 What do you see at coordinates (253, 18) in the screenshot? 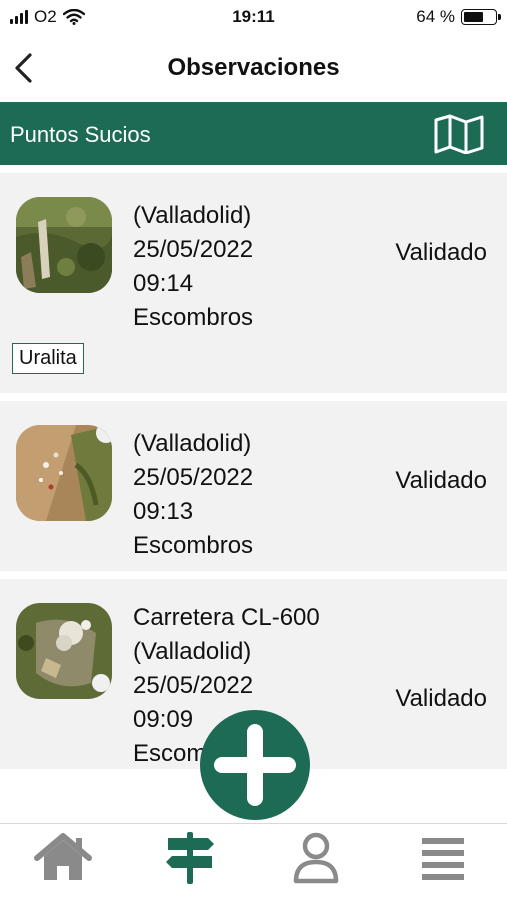
I see `status-bar: O2 19:11 64 %` at bounding box center [253, 18].